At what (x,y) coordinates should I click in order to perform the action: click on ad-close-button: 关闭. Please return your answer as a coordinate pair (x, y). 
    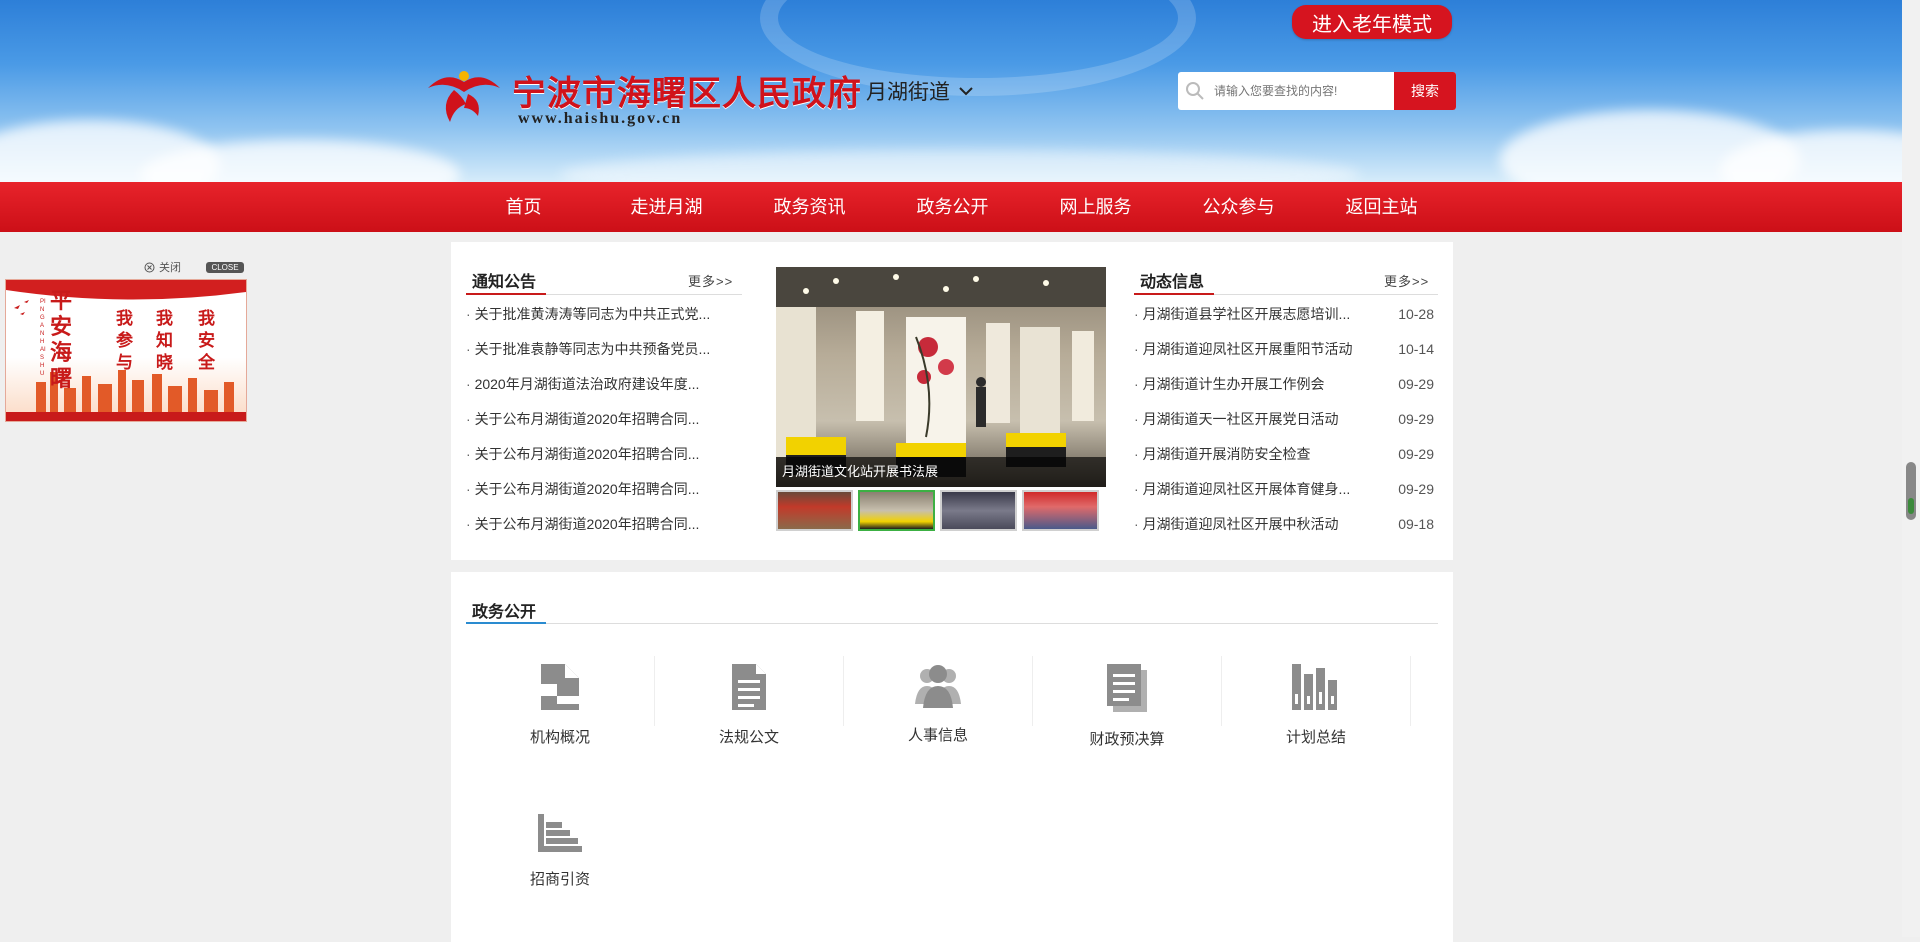
    Looking at the image, I should click on (162, 267).